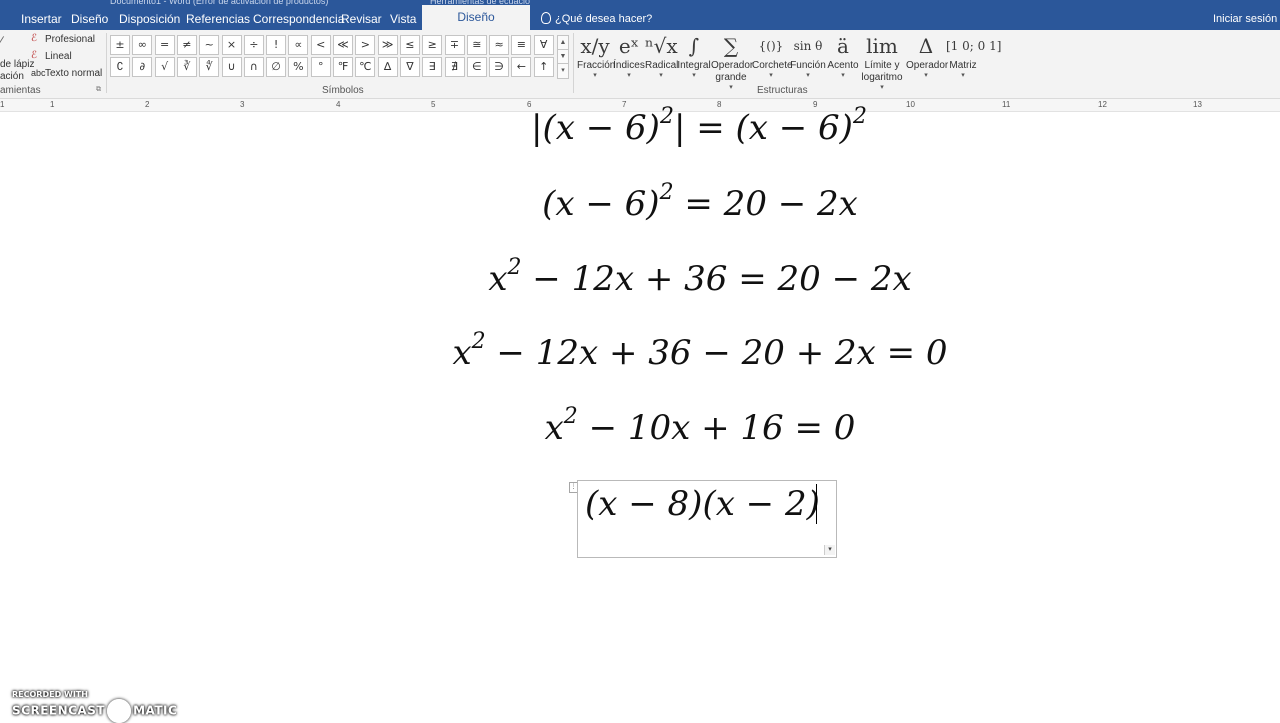 Image resolution: width=1280 pixels, height=723 pixels. What do you see at coordinates (973, 56) in the screenshot?
I see `structure-matriz-button: [1 0; 0 1] Matriz ▾` at bounding box center [973, 56].